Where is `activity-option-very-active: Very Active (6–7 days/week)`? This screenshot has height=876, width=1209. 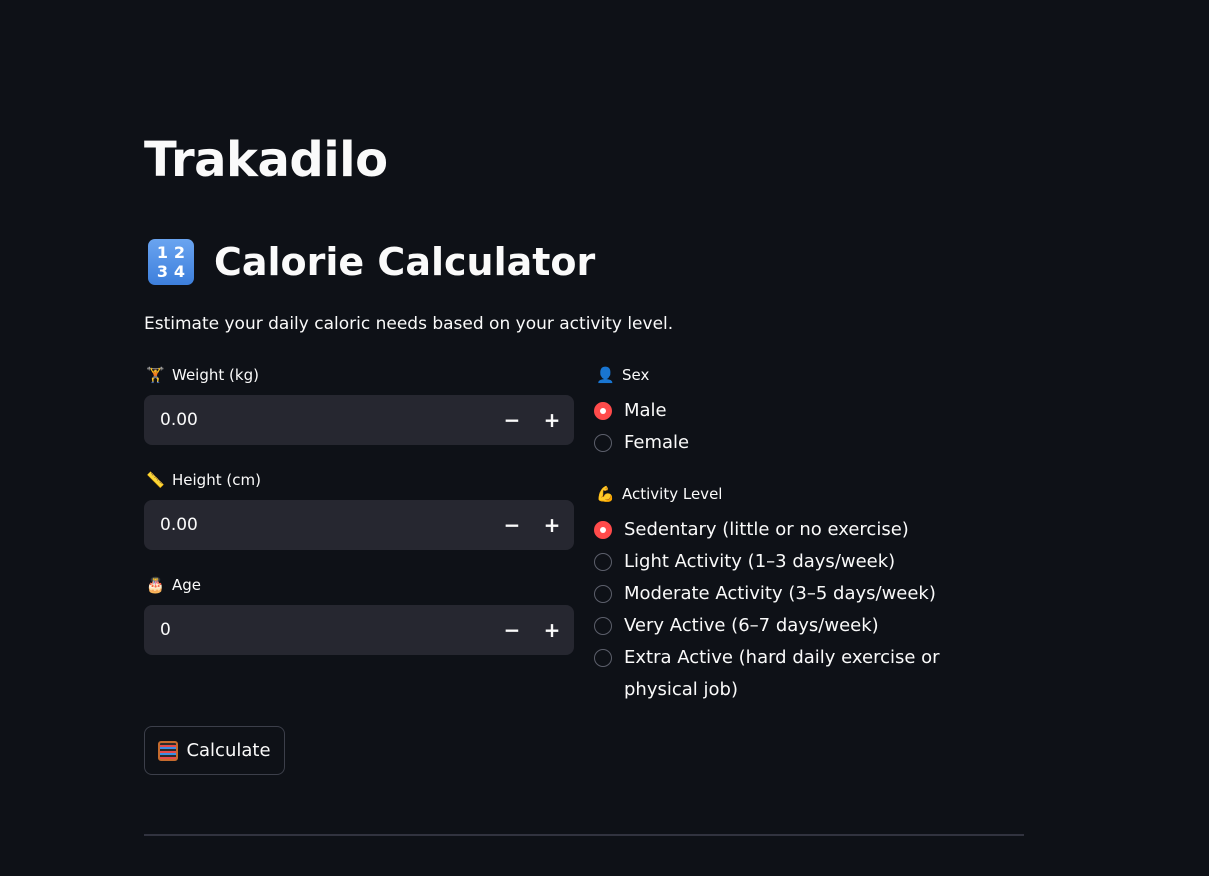 activity-option-very-active: Very Active (6–7 days/week) is located at coordinates (794, 626).